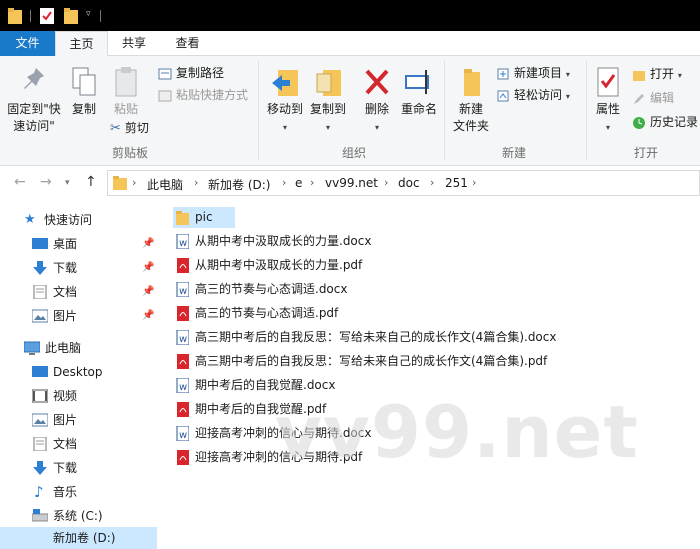  Describe the element at coordinates (83, 109) in the screenshot. I see `copy-label: 复制` at that location.